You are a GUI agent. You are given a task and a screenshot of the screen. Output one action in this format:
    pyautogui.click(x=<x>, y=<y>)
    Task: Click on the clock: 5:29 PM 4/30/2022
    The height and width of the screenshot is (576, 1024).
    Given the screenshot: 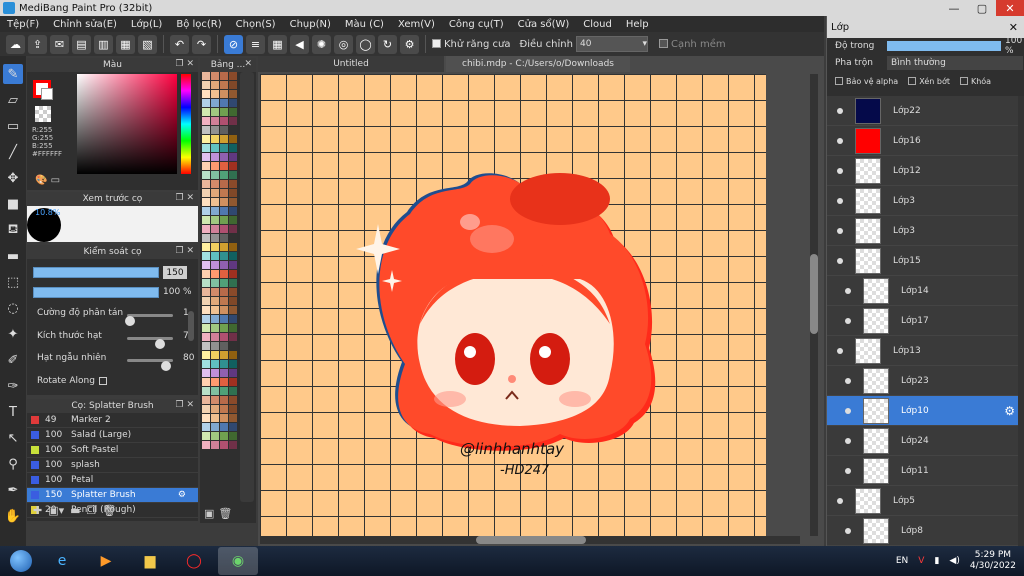 What is the action you would take?
    pyautogui.click(x=993, y=561)
    